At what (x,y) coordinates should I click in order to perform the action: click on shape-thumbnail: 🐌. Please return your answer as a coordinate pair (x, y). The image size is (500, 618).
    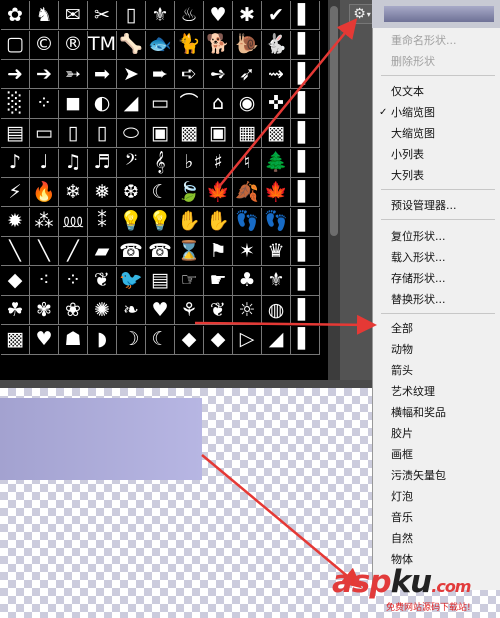
    Looking at the image, I should click on (247, 45).